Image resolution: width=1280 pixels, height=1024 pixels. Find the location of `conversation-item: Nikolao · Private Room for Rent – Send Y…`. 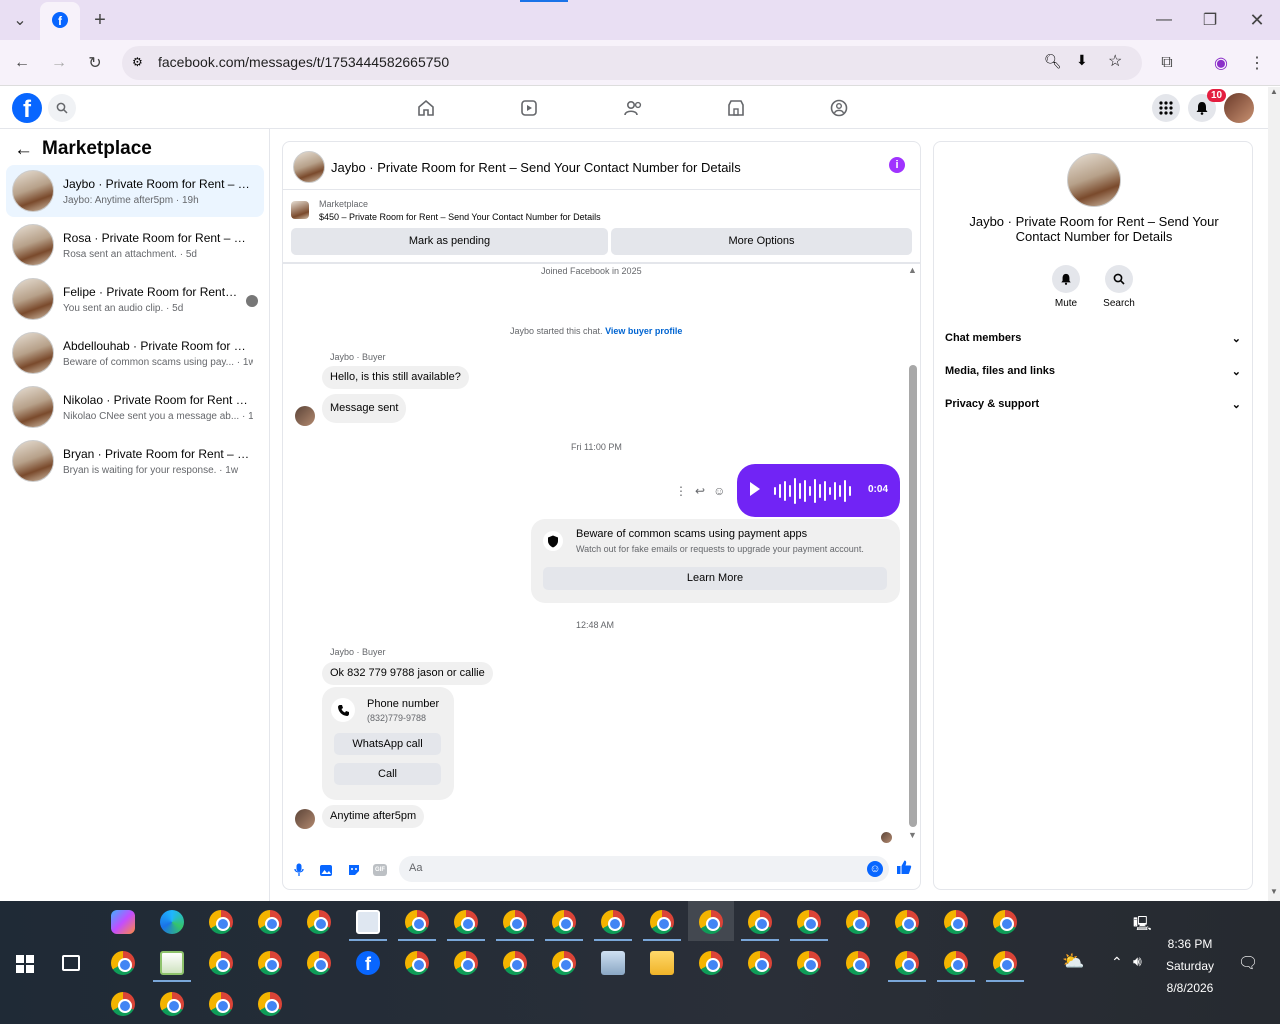

conversation-item: Nikolao · Private Room for Rent – Send Y… is located at coordinates (135, 407).